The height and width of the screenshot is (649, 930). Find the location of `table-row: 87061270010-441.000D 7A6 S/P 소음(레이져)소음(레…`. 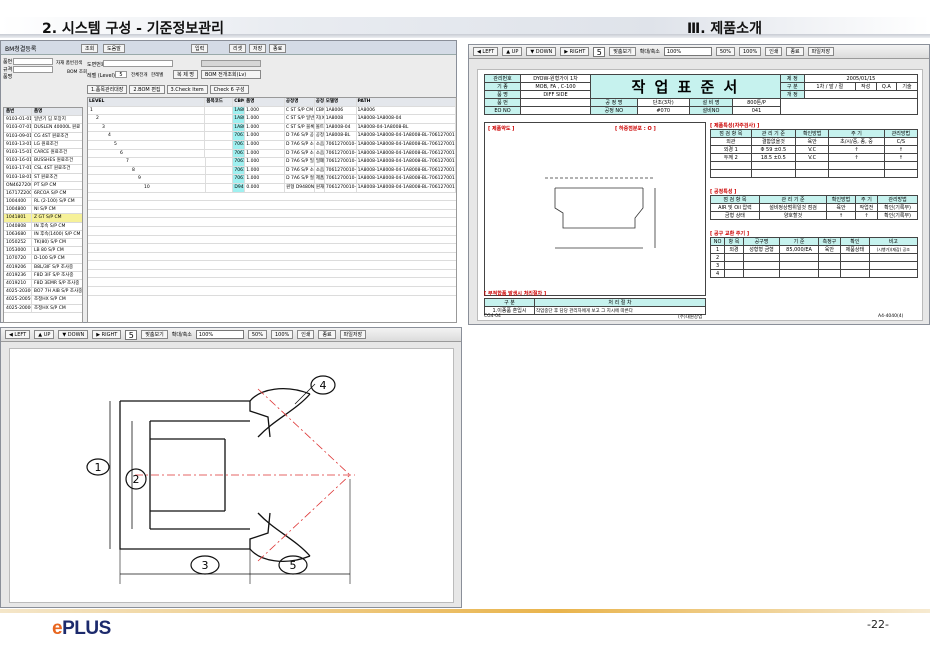

table-row: 87061270010-441.000D 7A6 S/P 소음(레이져)소음(레… is located at coordinates (272, 171).